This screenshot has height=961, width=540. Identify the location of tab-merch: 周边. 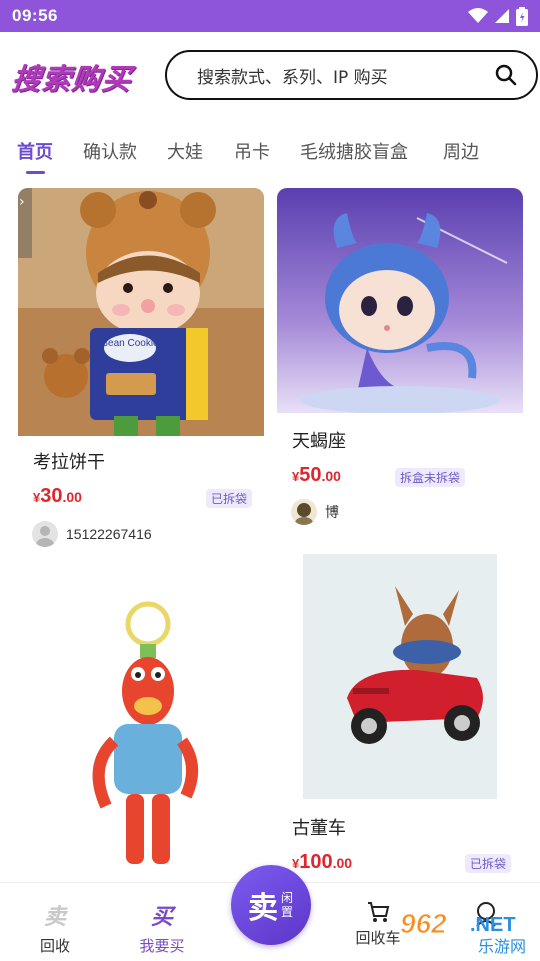
(461, 151).